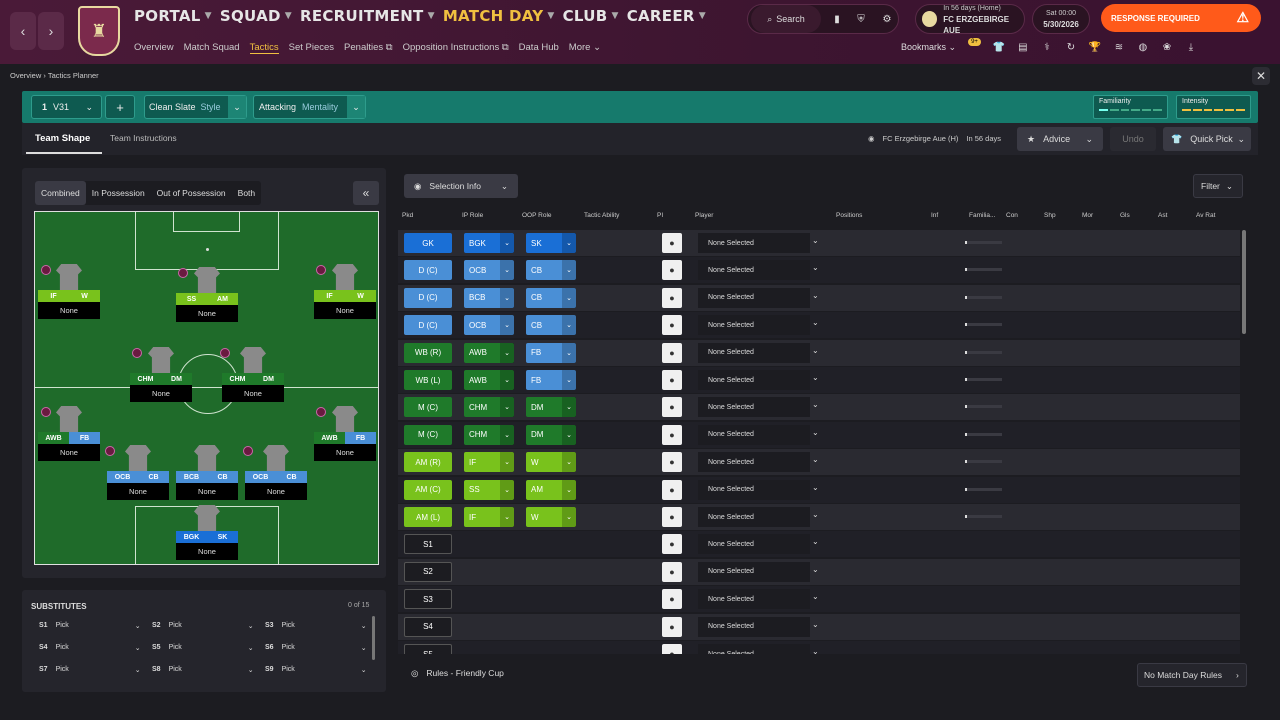 The width and height of the screenshot is (1280, 720). Describe the element at coordinates (203, 670) in the screenshot. I see `sub-slot: S8 Pick ⌄` at that location.